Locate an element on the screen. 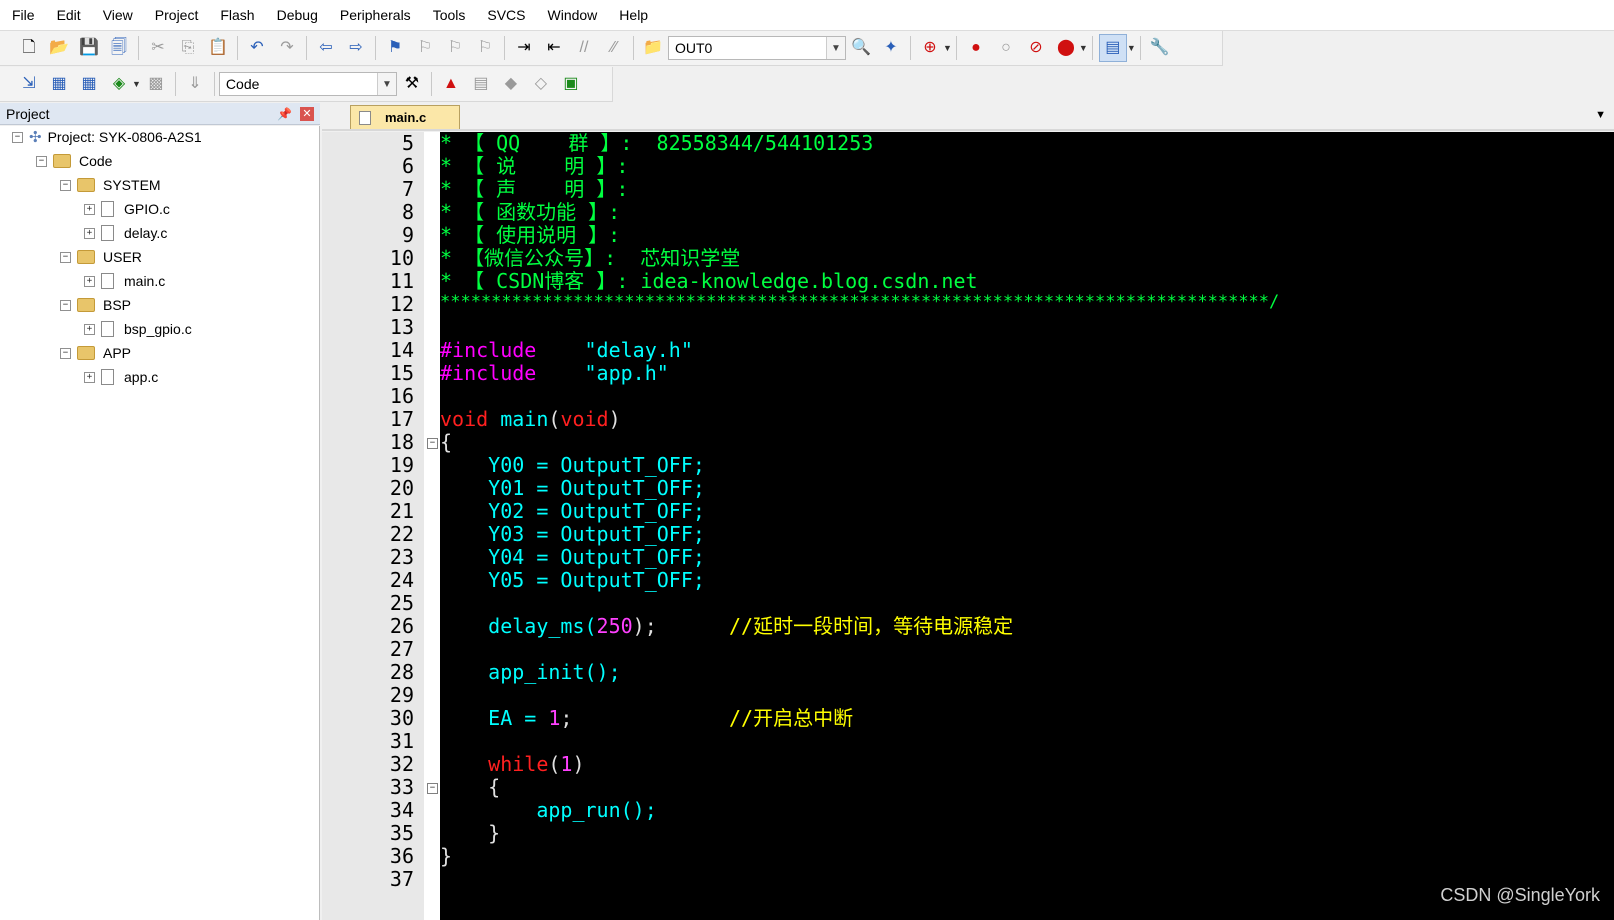  menu-view: View is located at coordinates (118, 15).